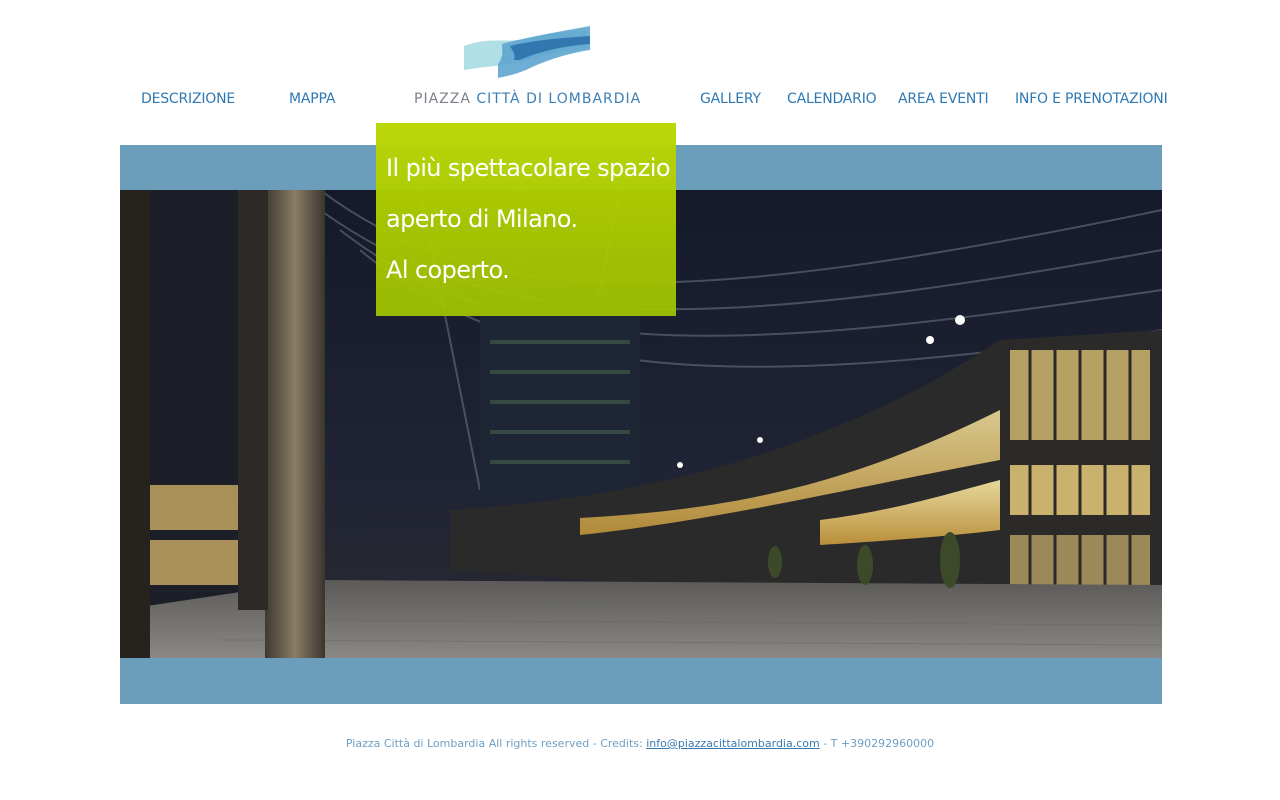  Describe the element at coordinates (730, 99) in the screenshot. I see `nav-gallery: GALLERY` at that location.